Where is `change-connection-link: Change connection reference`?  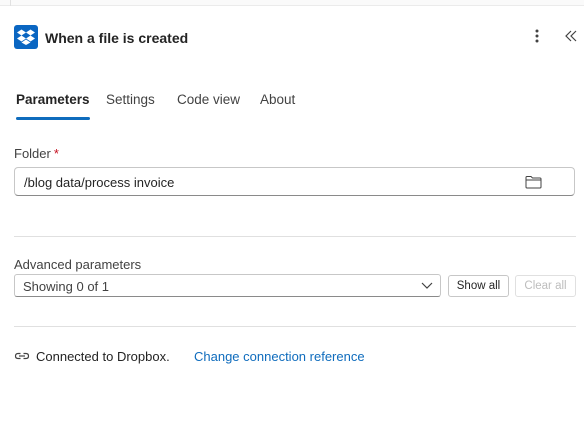 change-connection-link: Change connection reference is located at coordinates (279, 356).